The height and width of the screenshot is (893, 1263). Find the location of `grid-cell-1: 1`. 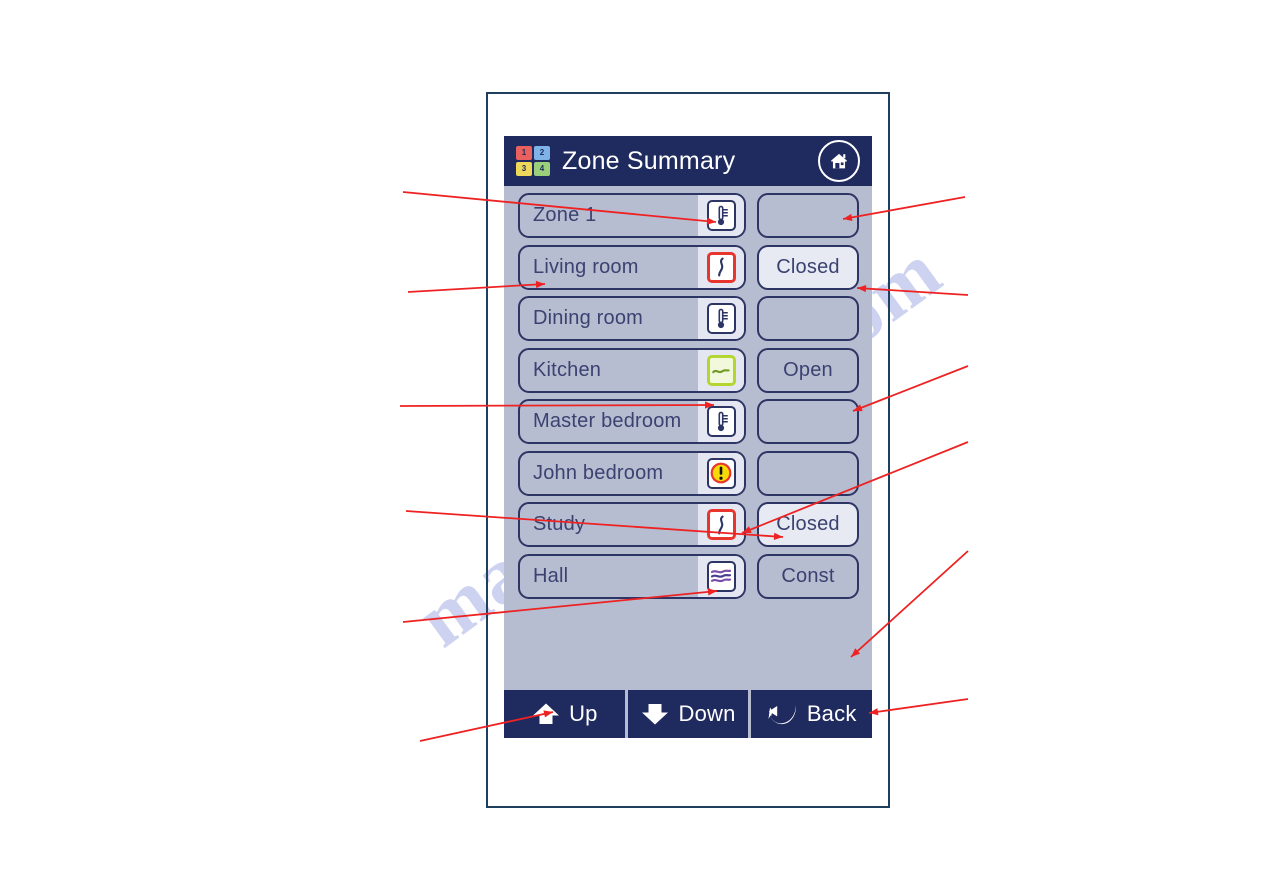

grid-cell-1: 1 is located at coordinates (524, 153).